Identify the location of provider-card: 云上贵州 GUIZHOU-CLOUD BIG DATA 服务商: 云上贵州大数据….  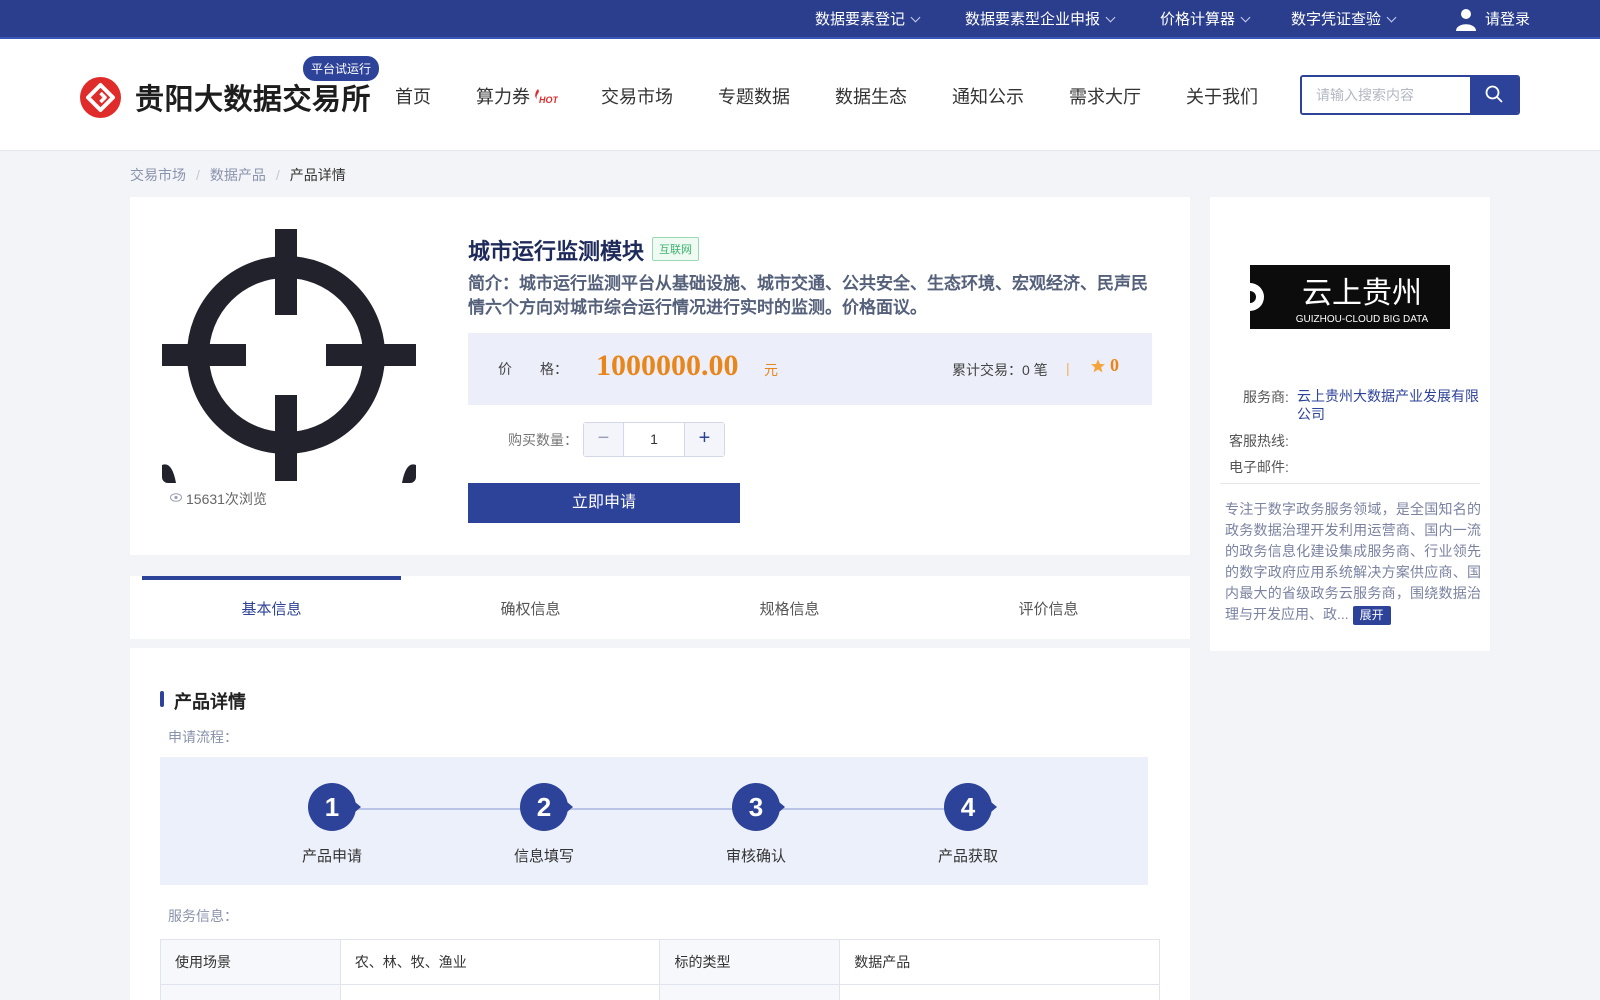
(1350, 424).